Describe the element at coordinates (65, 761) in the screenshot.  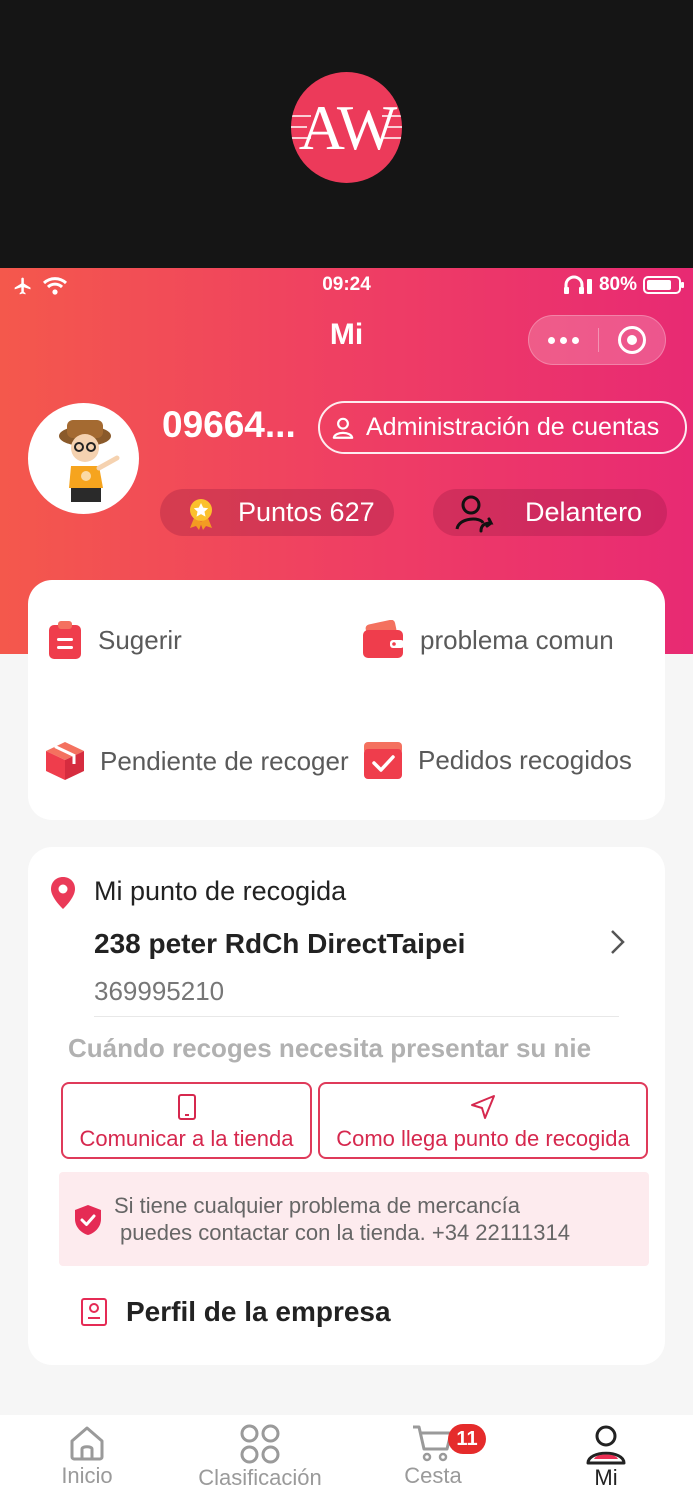
I see `package-icon` at that location.